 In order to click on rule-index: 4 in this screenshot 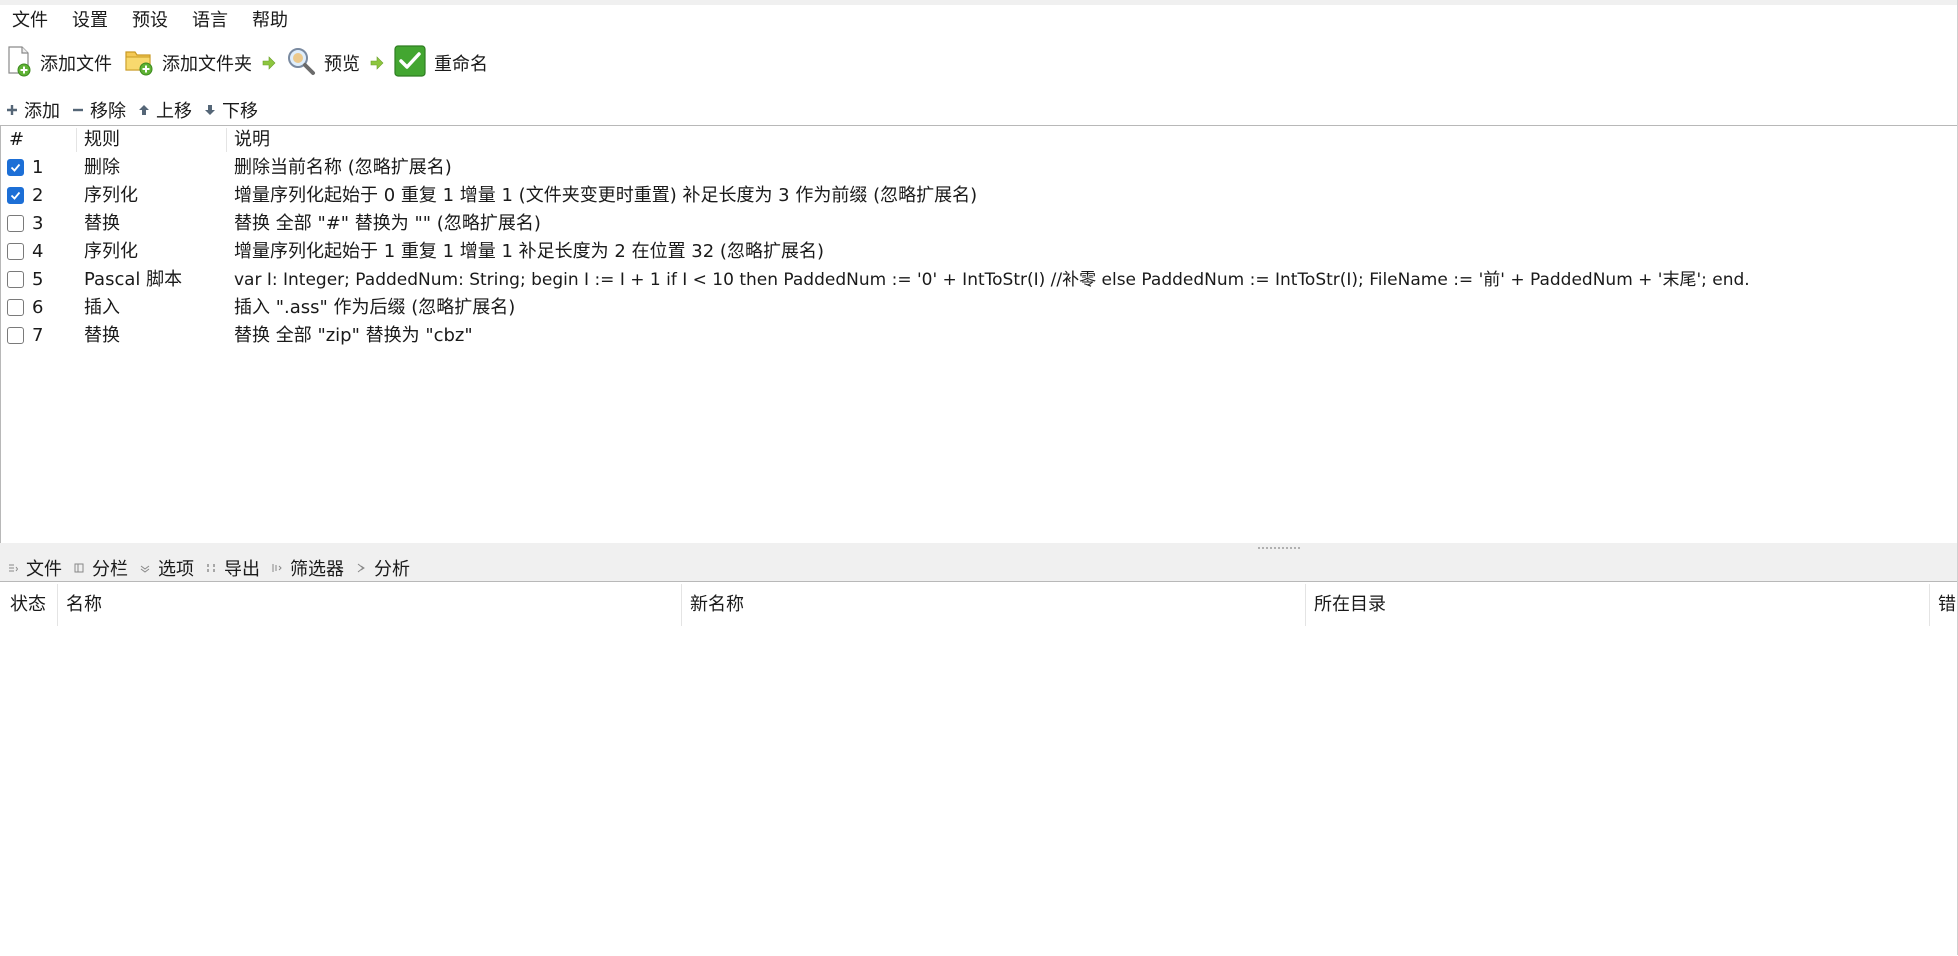, I will do `click(38, 251)`.